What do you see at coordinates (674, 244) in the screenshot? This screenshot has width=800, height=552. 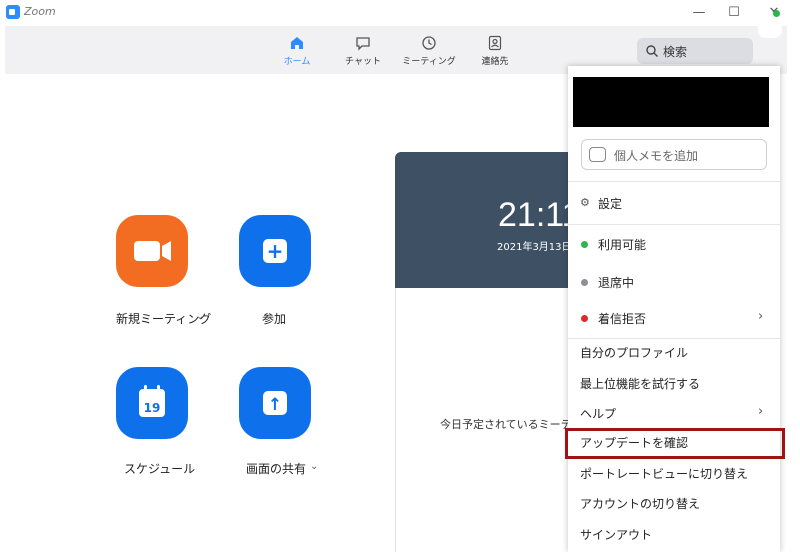 I see `menu-item-available: 利用可能` at bounding box center [674, 244].